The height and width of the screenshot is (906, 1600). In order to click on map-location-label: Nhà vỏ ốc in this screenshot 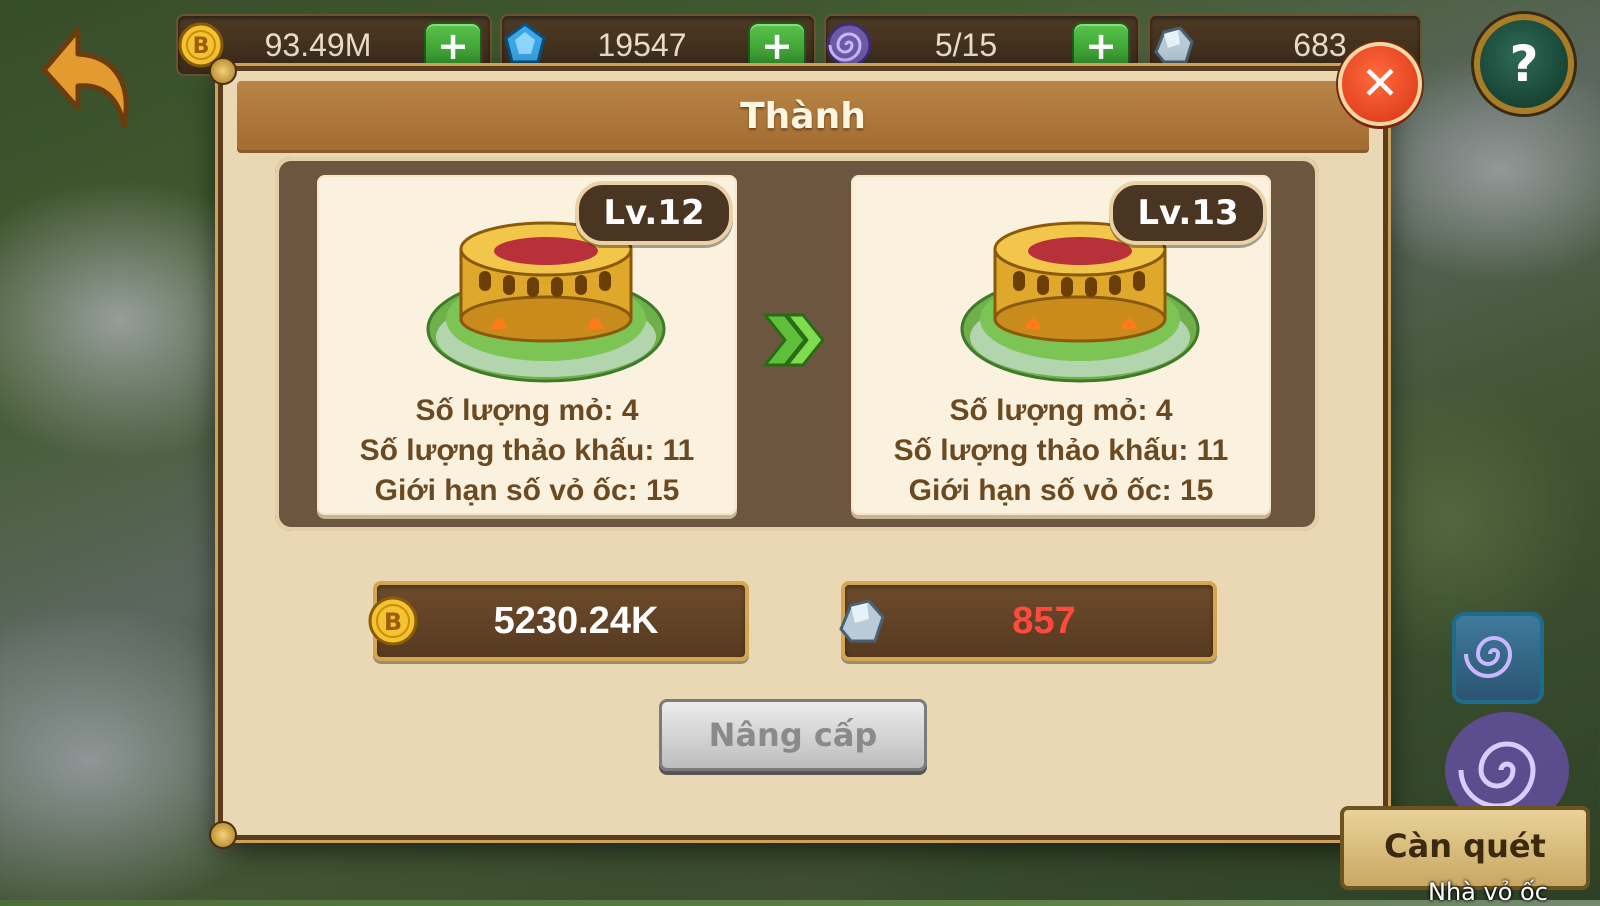, I will do `click(1488, 892)`.